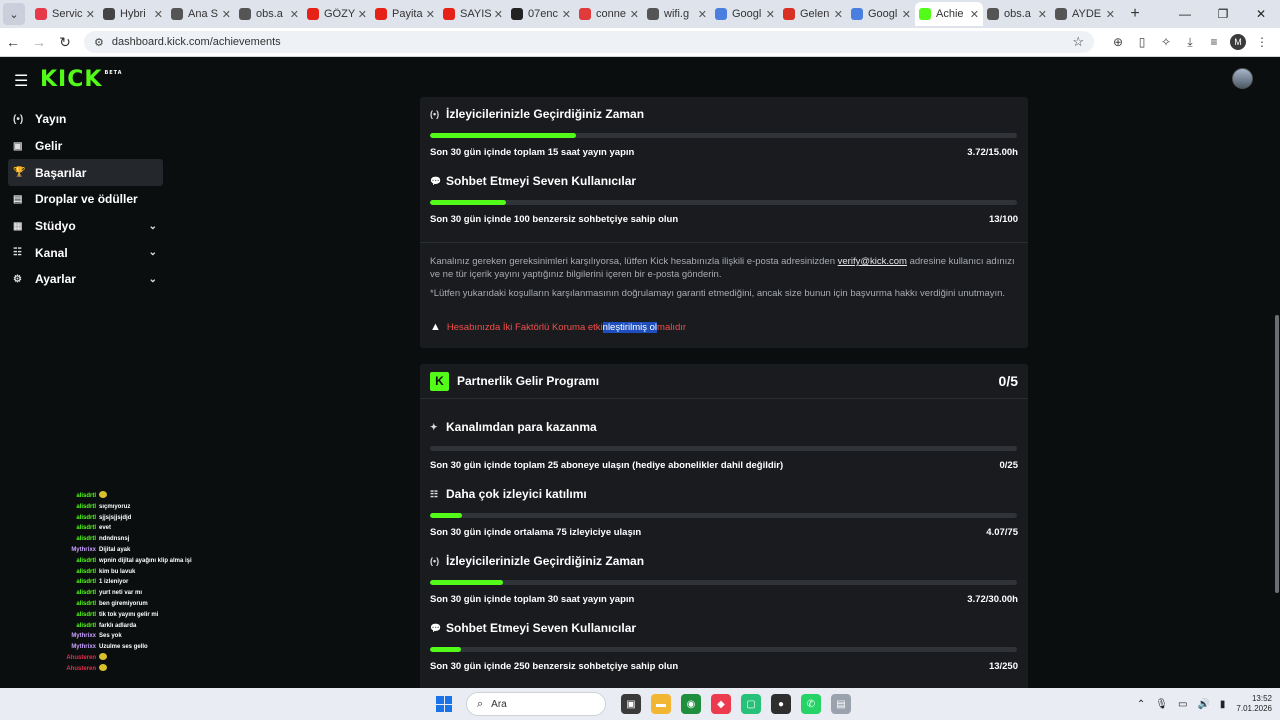 Image resolution: width=1280 pixels, height=720 pixels. What do you see at coordinates (473, 14) in the screenshot?
I see `browser-tab: SAYIS ✕` at bounding box center [473, 14].